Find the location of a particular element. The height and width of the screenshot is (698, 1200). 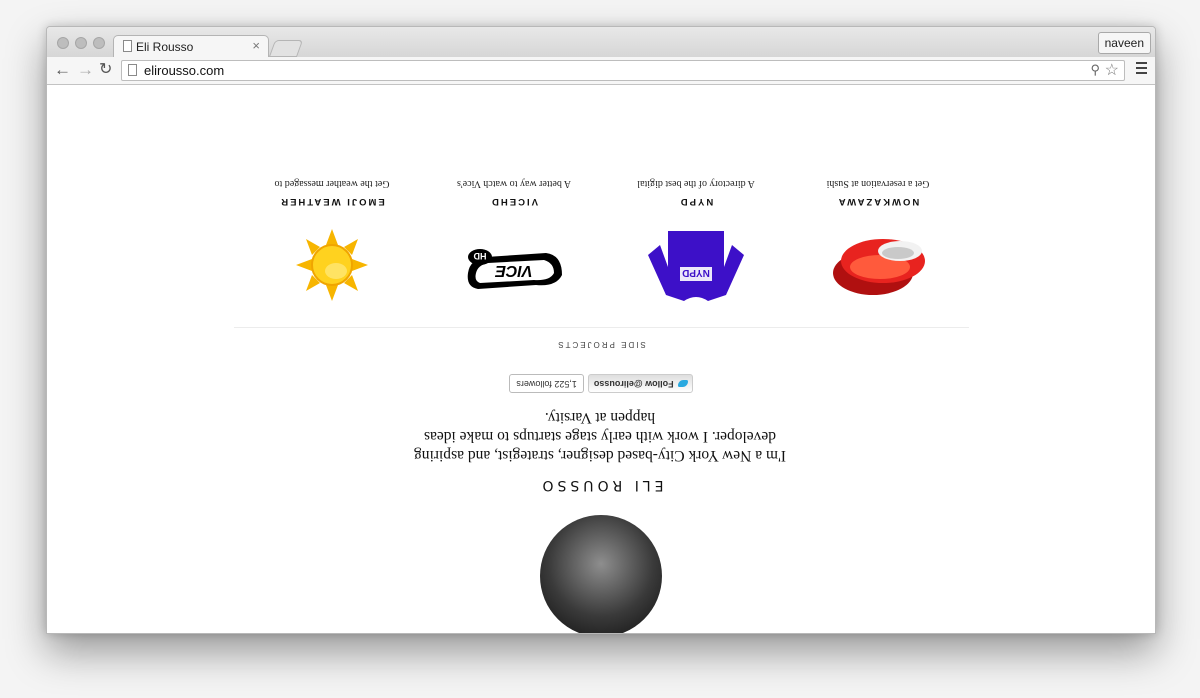

follower-count: 1,522 followers is located at coordinates (546, 383).